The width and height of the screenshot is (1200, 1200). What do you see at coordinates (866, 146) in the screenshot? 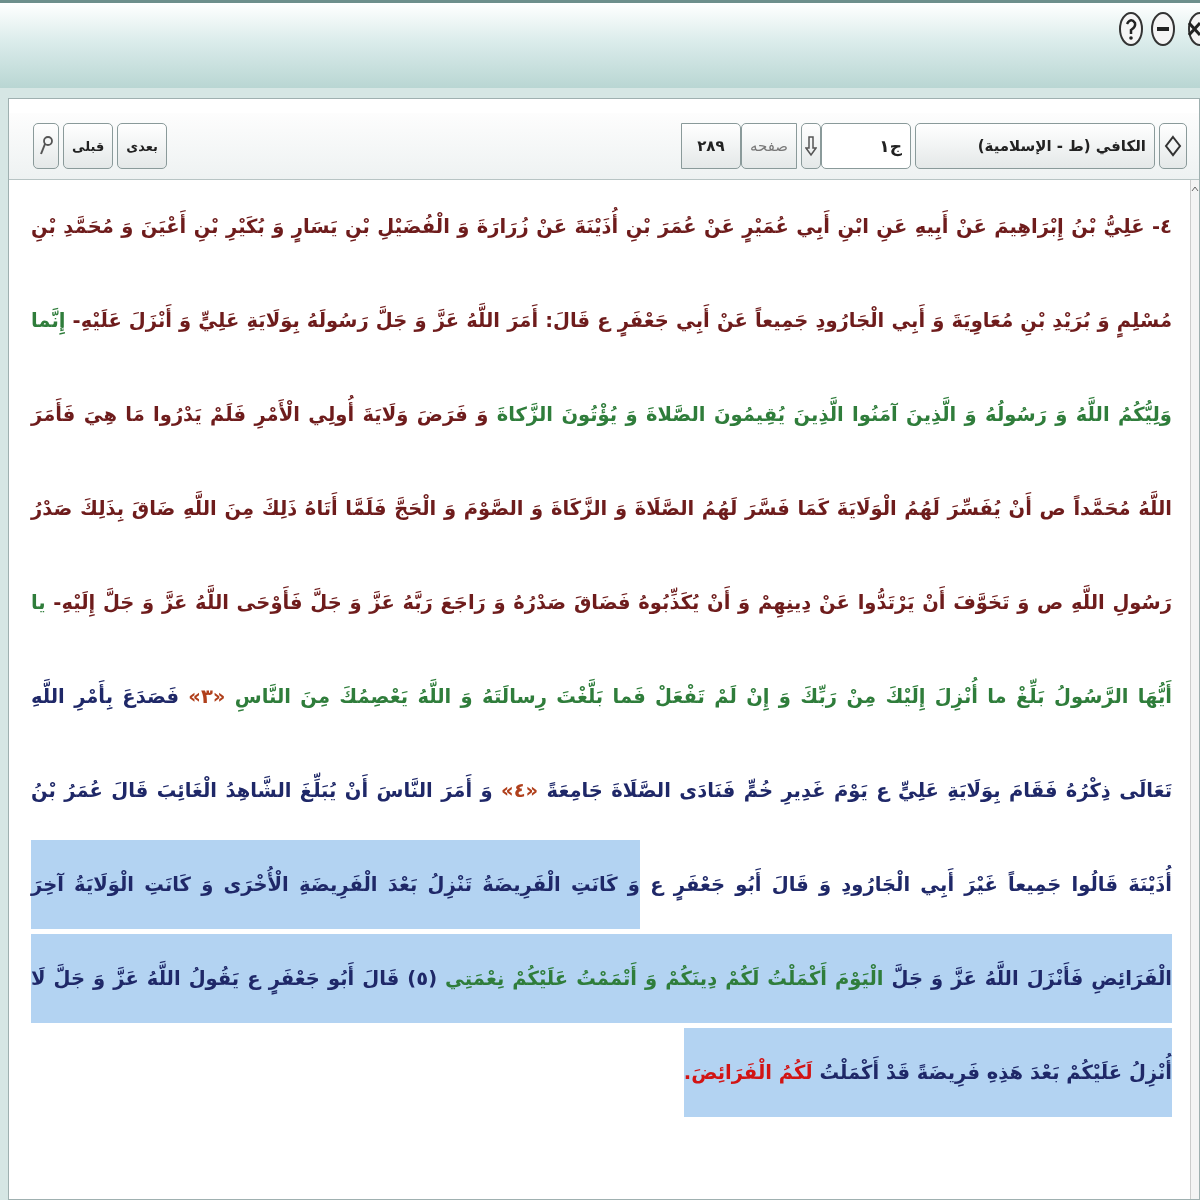
I see `volume-field: ج١` at bounding box center [866, 146].